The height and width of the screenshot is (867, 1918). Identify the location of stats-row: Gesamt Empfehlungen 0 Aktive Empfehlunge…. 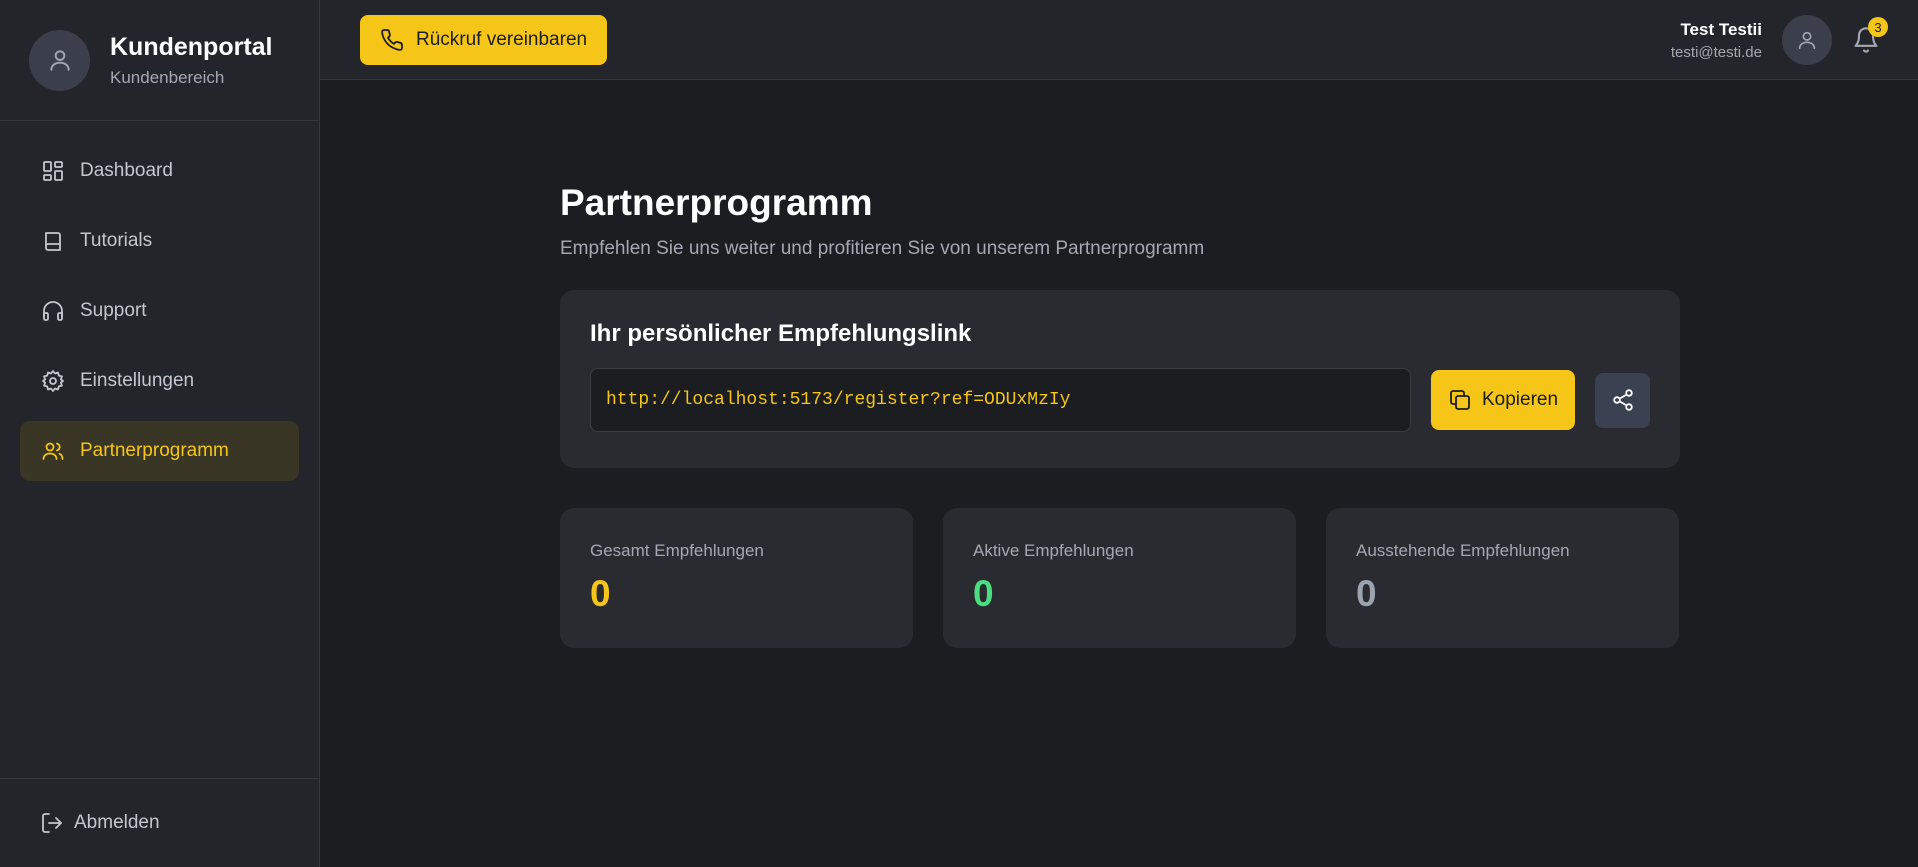
(1120, 578).